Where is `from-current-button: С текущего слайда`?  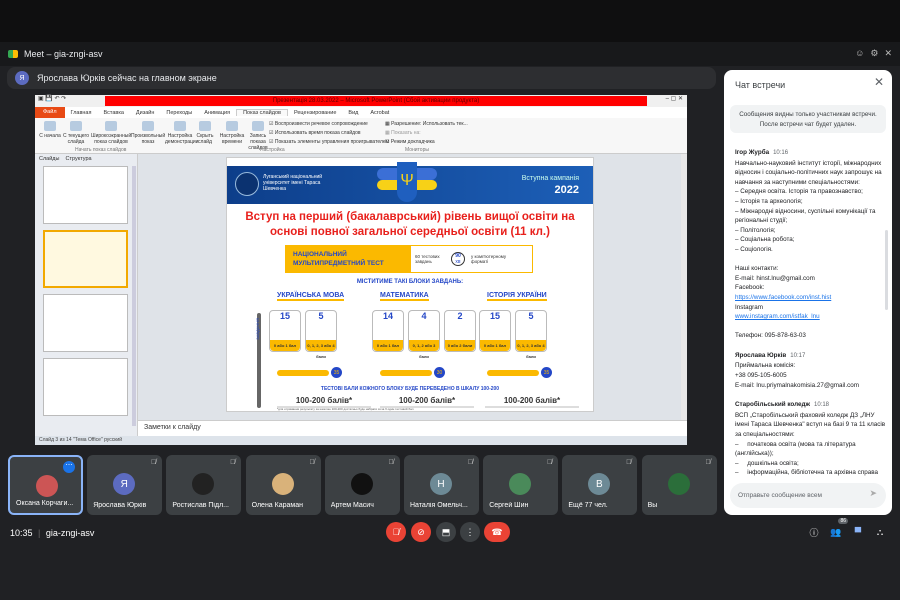
from-current-button: С текущего слайда is located at coordinates (76, 133).